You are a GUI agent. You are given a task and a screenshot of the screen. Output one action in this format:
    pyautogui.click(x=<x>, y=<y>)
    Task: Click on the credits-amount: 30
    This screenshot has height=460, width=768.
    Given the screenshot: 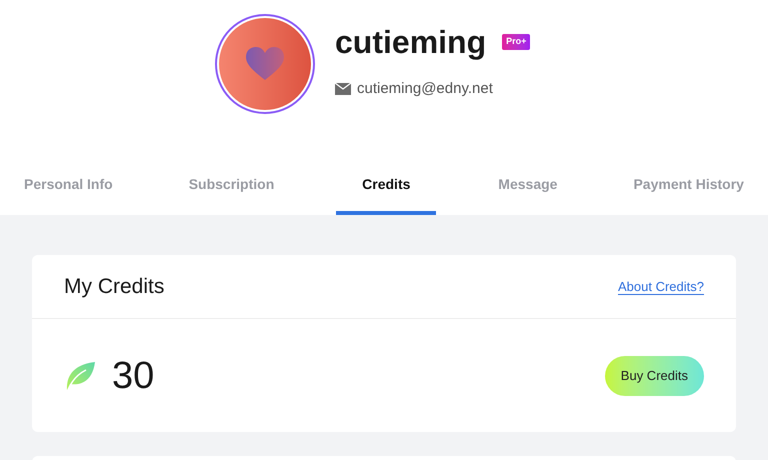 What is the action you would take?
    pyautogui.click(x=133, y=375)
    